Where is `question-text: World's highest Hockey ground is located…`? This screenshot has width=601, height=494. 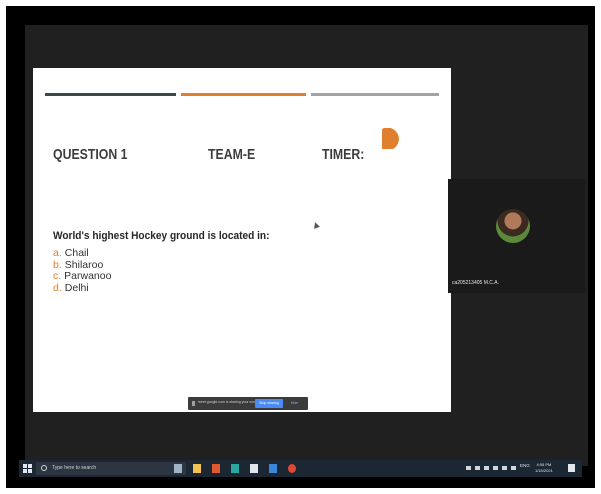 question-text: World's highest Hockey ground is located… is located at coordinates (161, 236).